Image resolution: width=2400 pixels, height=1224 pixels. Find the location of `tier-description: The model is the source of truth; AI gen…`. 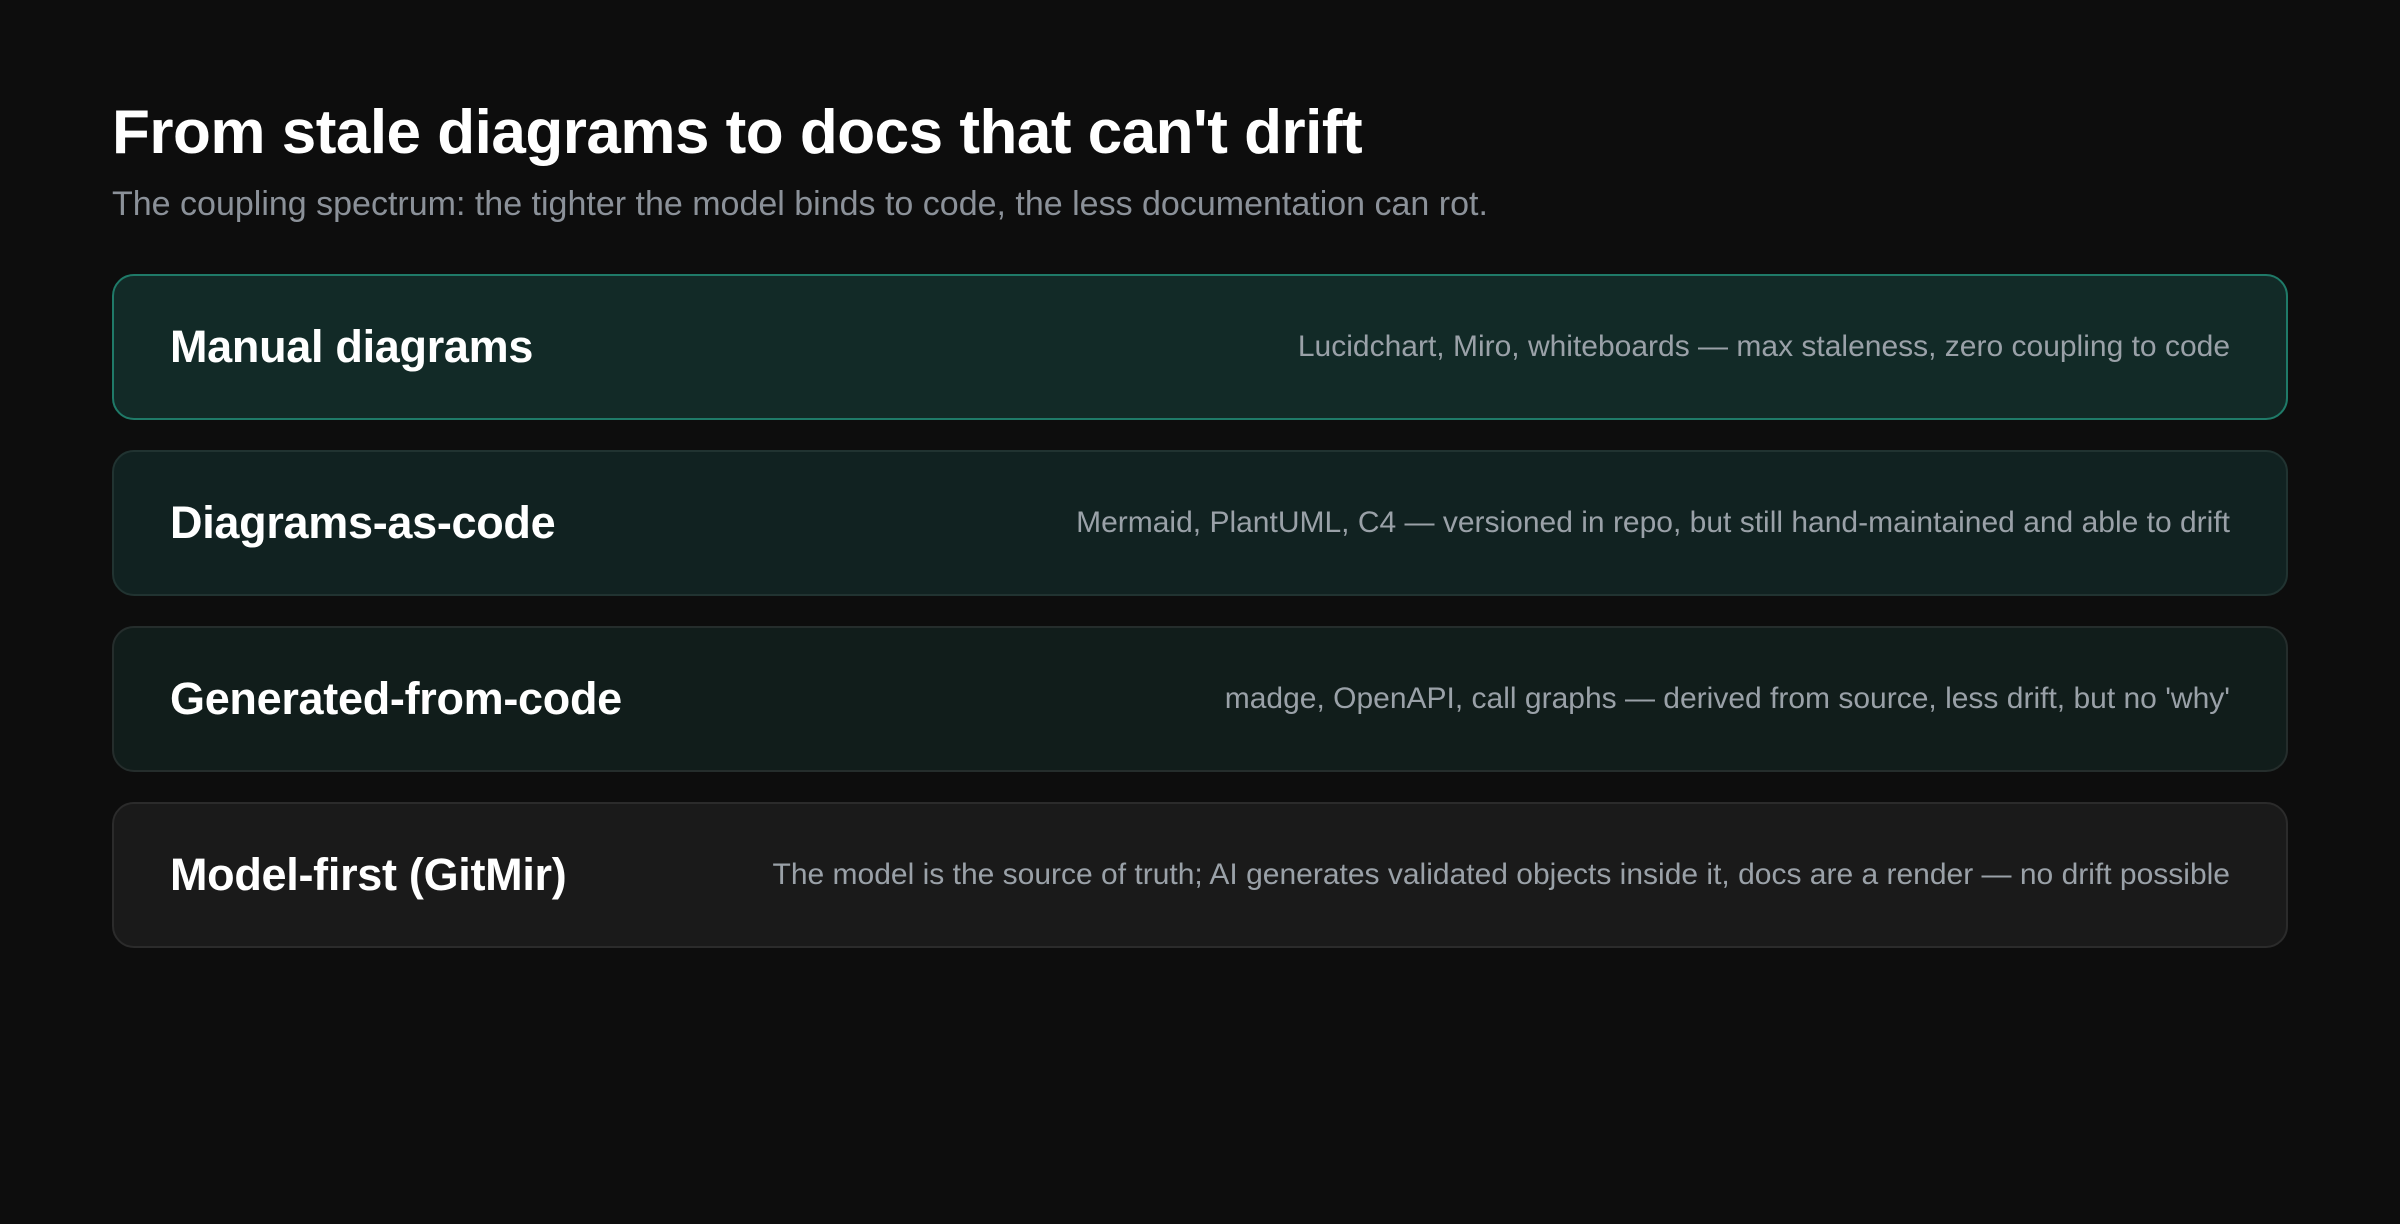

tier-description: The model is the source of truth; AI gen… is located at coordinates (1501, 874).